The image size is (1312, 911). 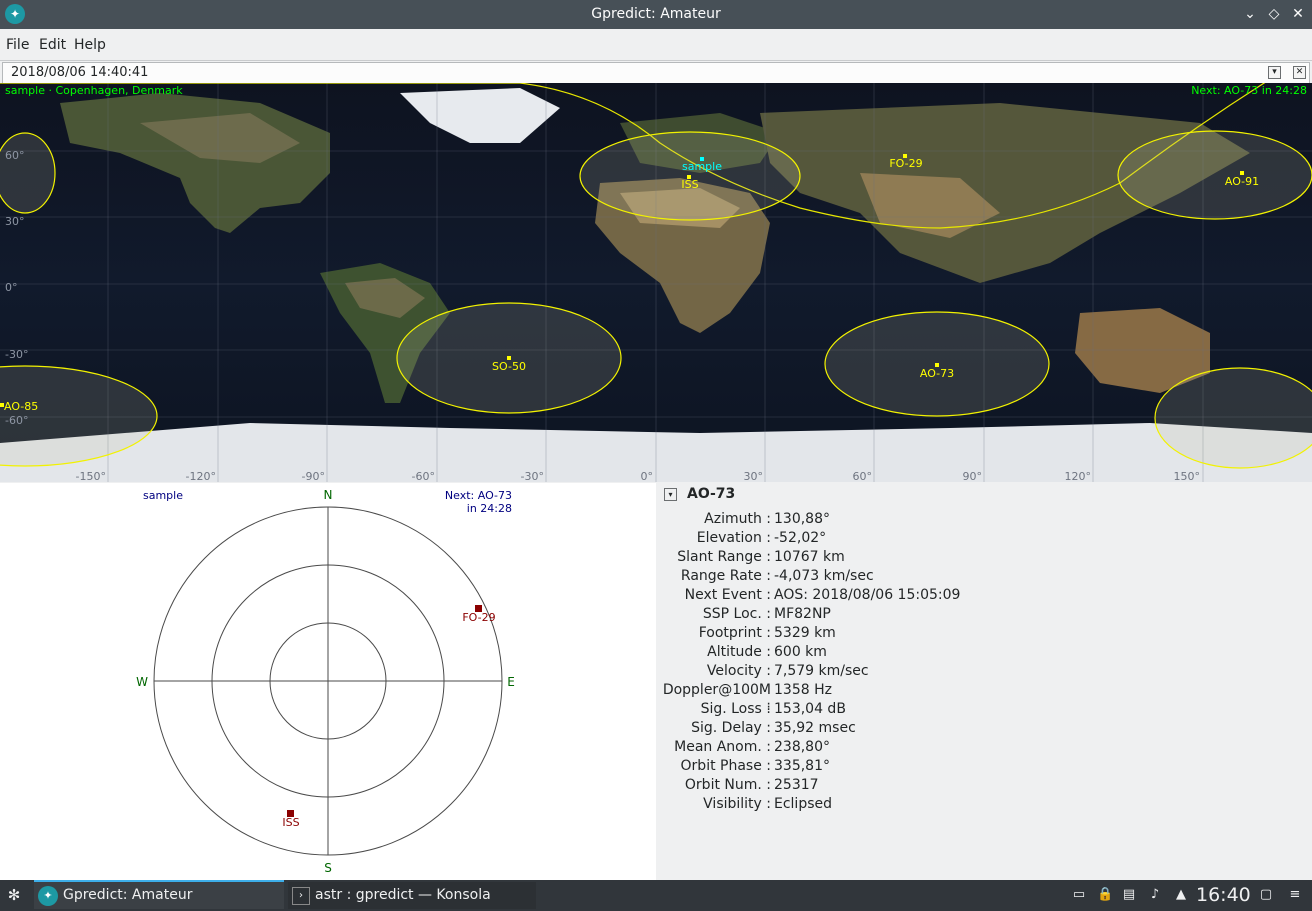 I want to click on title-bar: ✦ Gpredict: Amateur ⌄ ◇ ✕, so click(x=656, y=14).